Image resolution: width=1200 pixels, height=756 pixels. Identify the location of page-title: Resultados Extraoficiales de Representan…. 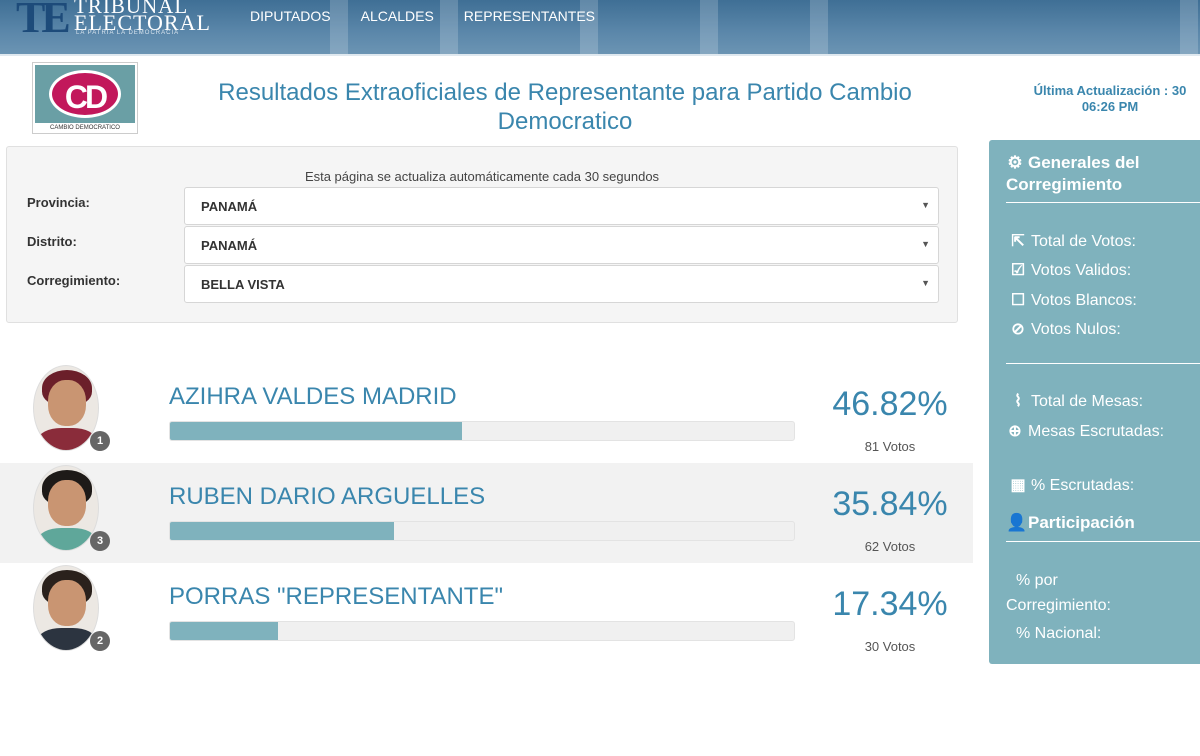
(565, 107).